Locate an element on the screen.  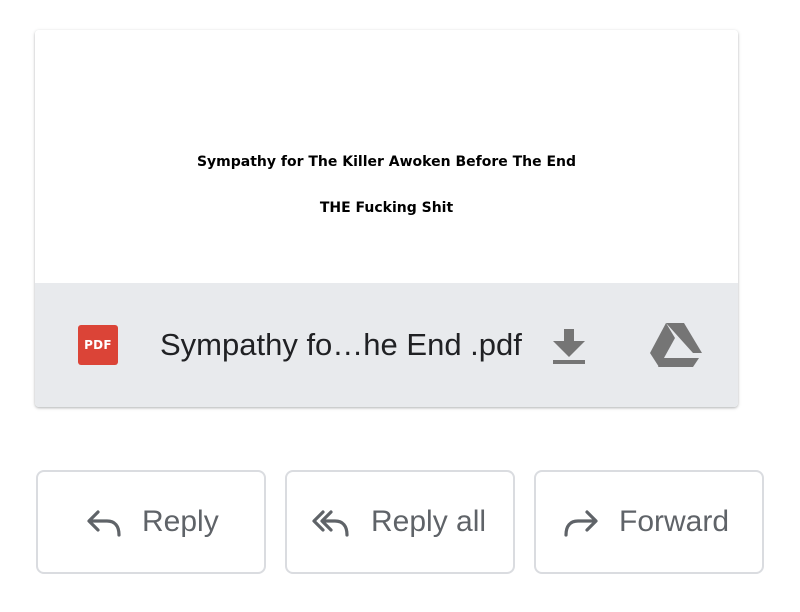
reply-icon is located at coordinates (105, 523).